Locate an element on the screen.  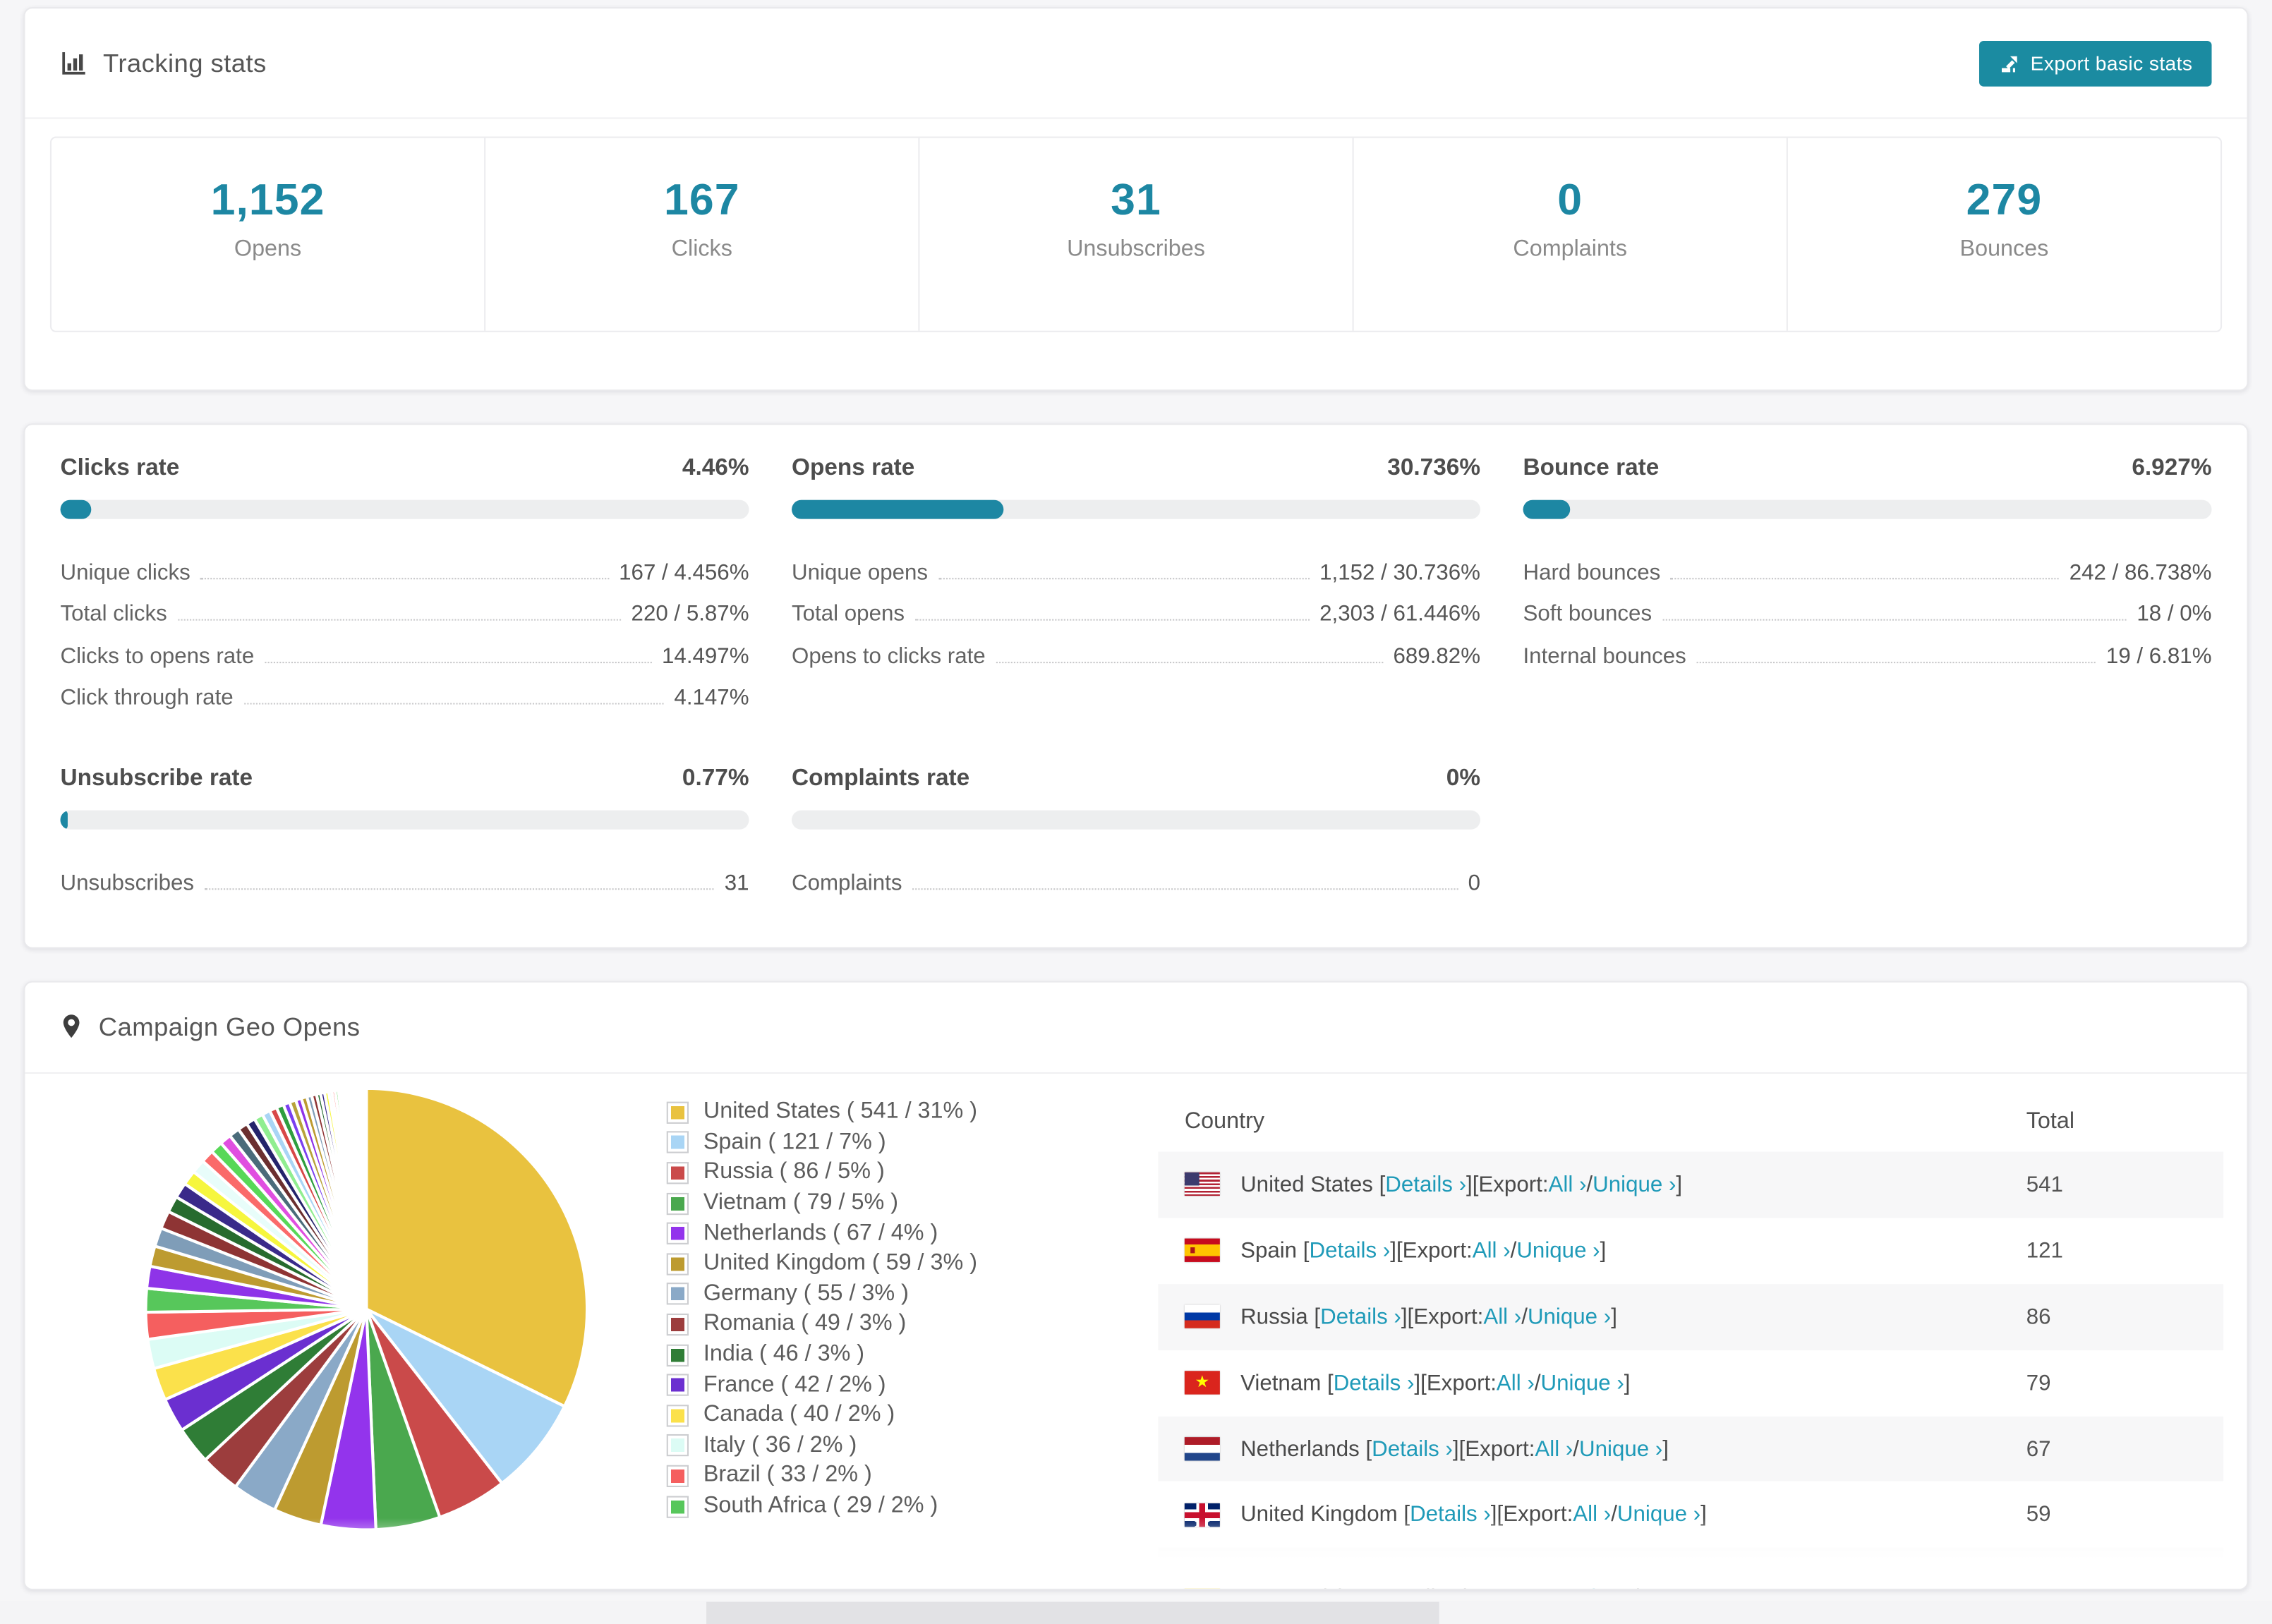
legend-item: Romania ( 49 / 3% ) is located at coordinates (821, 1324).